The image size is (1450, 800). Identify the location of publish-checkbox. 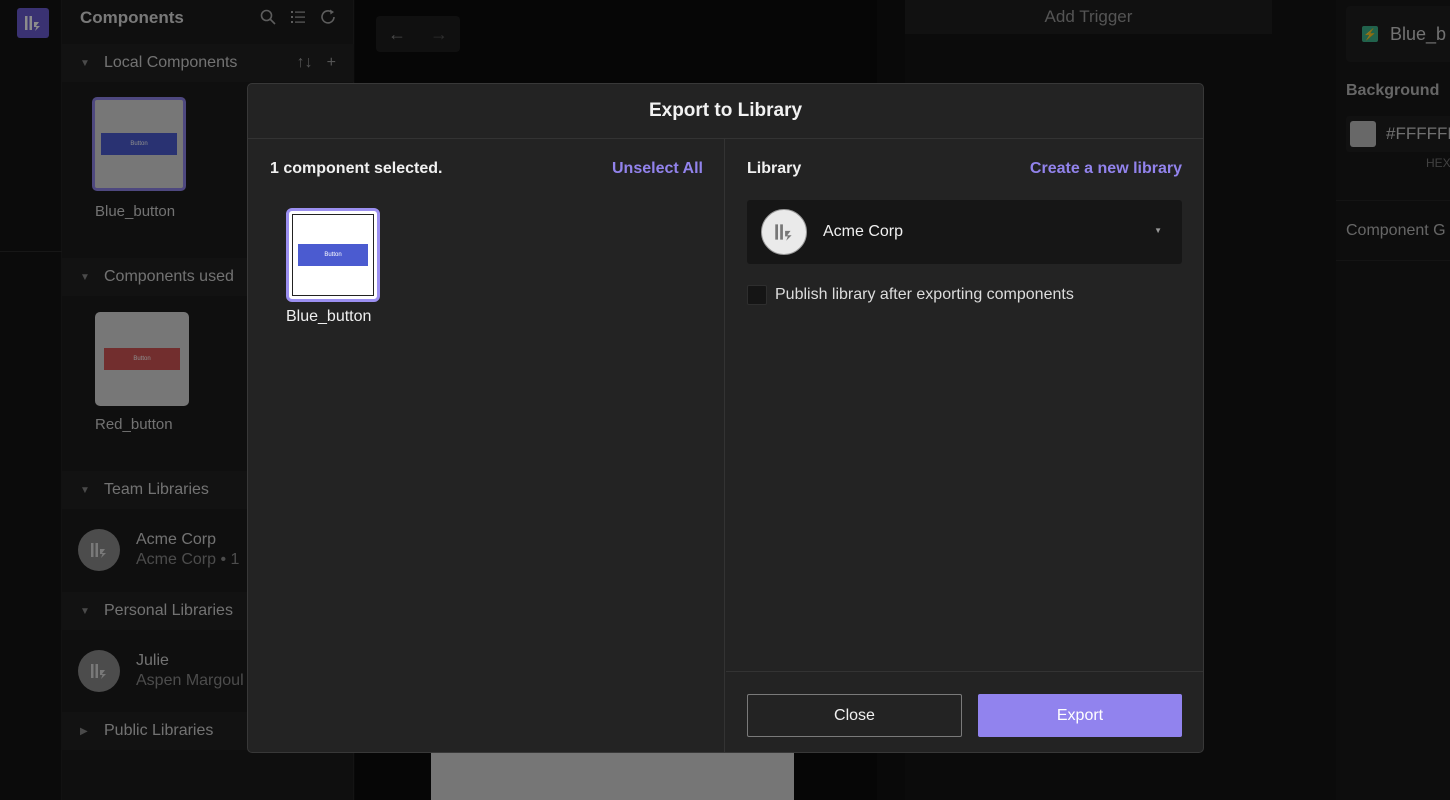
(757, 295).